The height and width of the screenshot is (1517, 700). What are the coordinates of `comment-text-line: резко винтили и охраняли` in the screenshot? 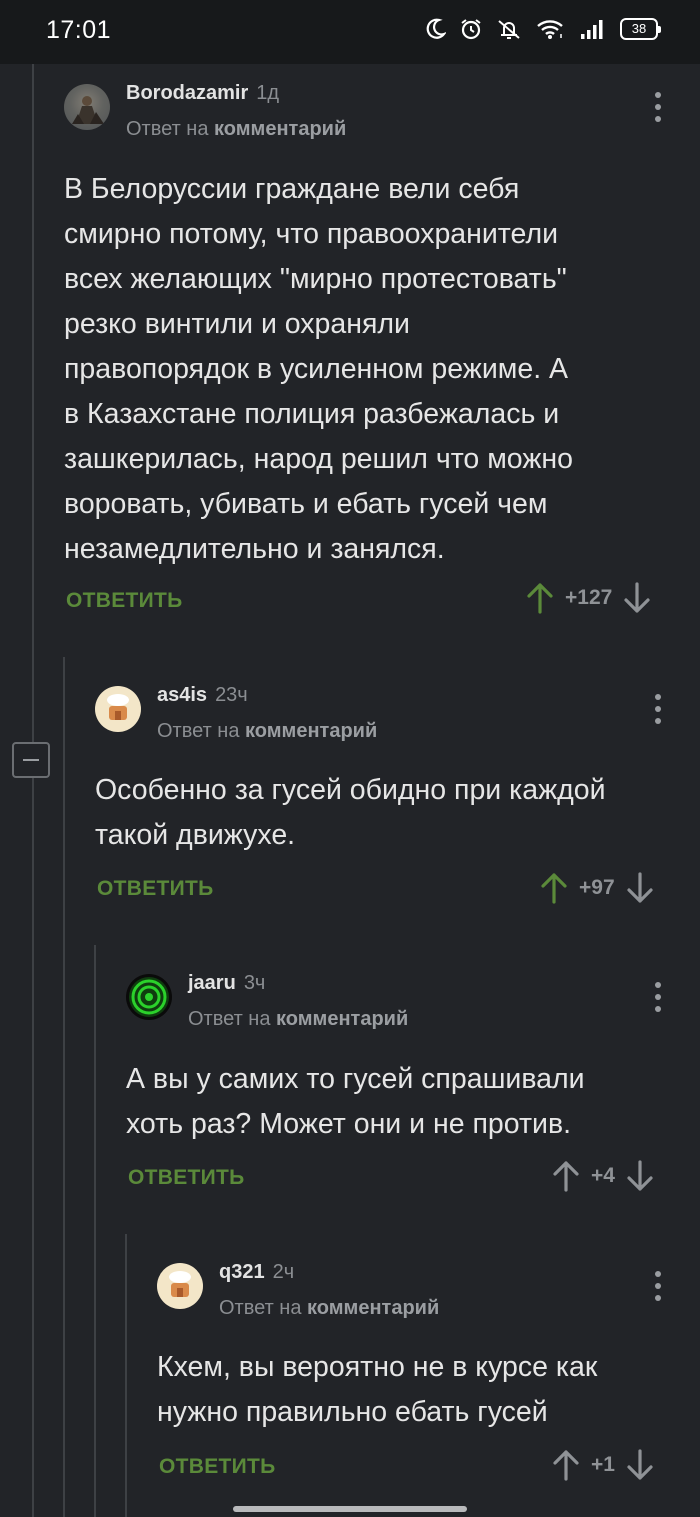 It's located at (237, 324).